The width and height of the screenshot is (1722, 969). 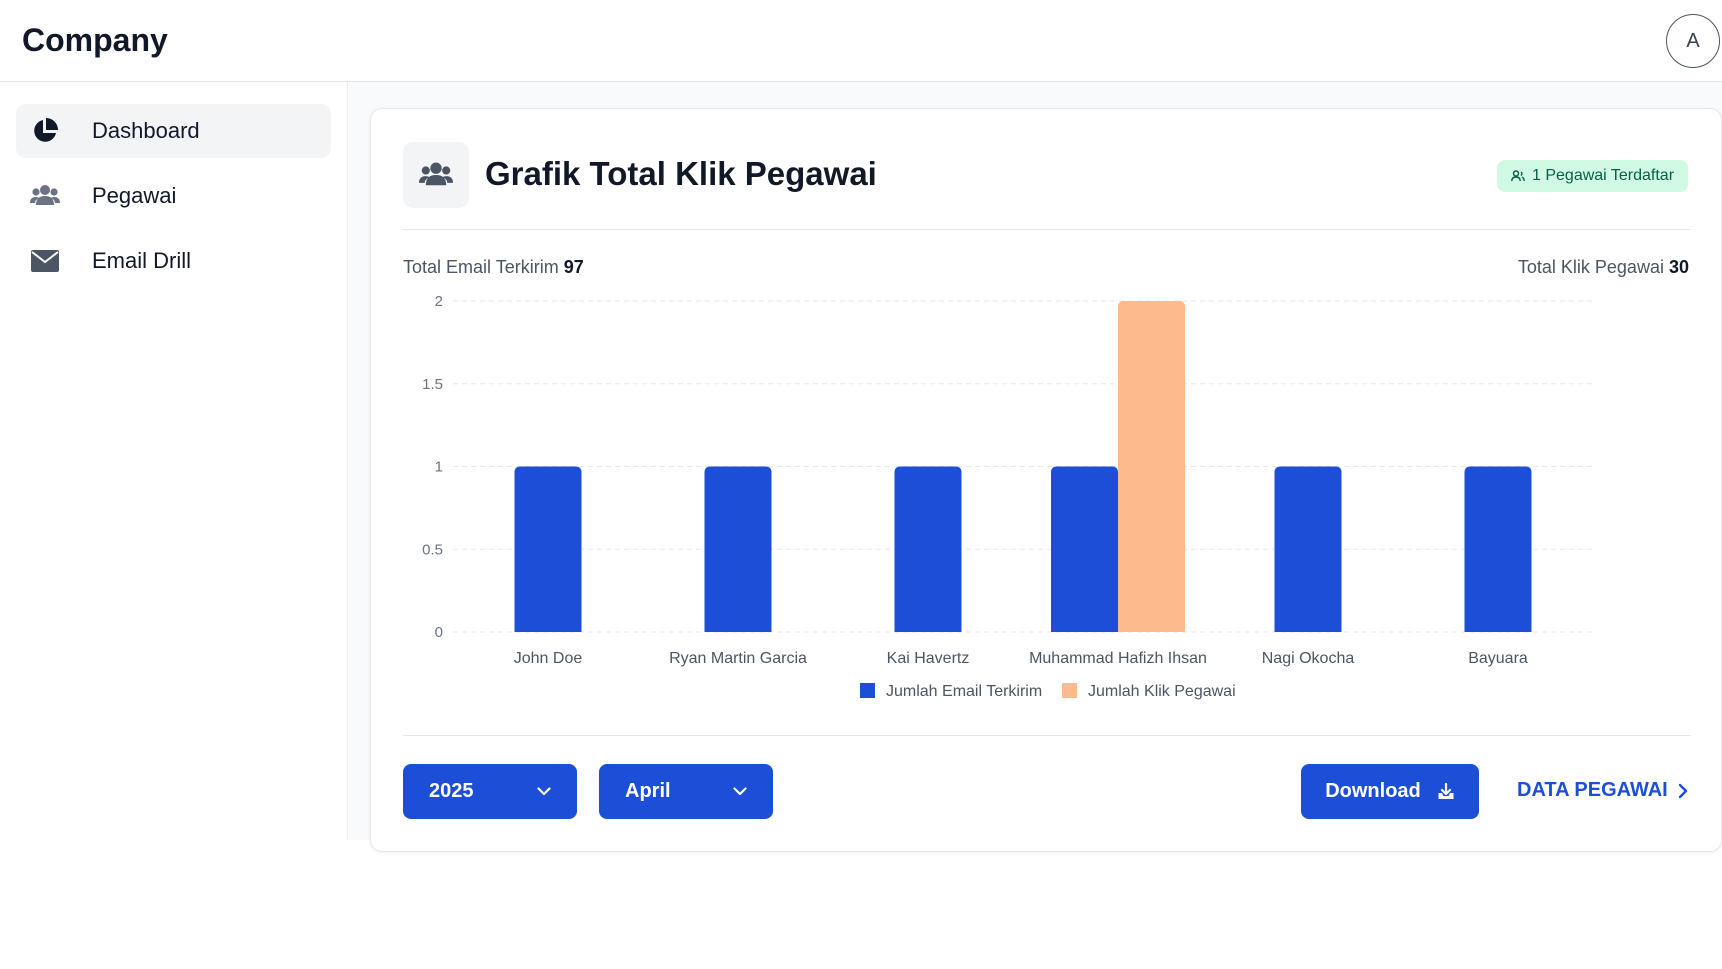 I want to click on year-select: 2025, so click(x=490, y=791).